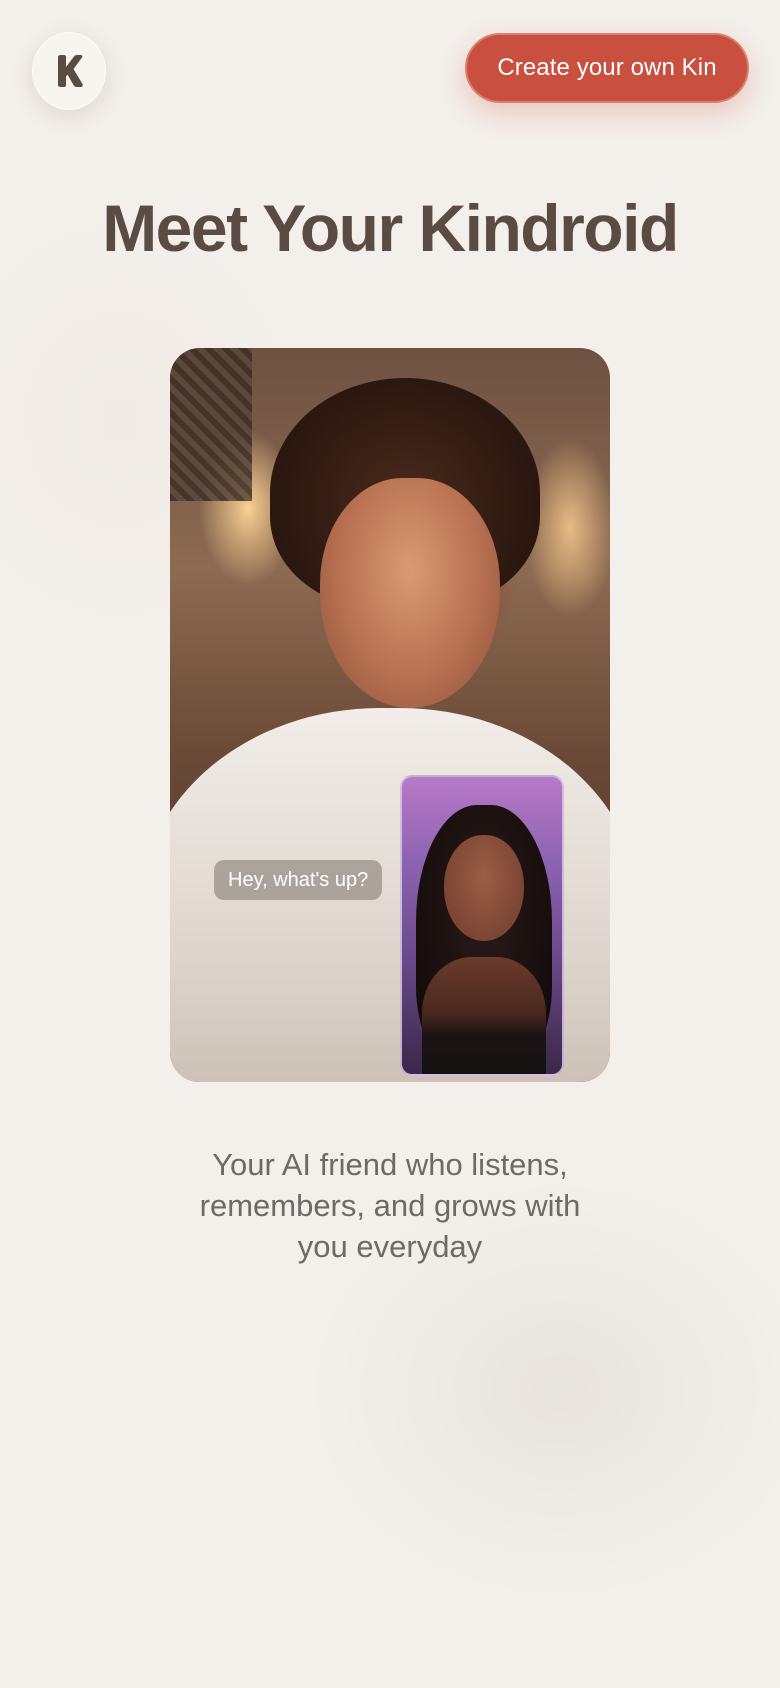  What do you see at coordinates (484, 1015) in the screenshot?
I see `pip-video-body` at bounding box center [484, 1015].